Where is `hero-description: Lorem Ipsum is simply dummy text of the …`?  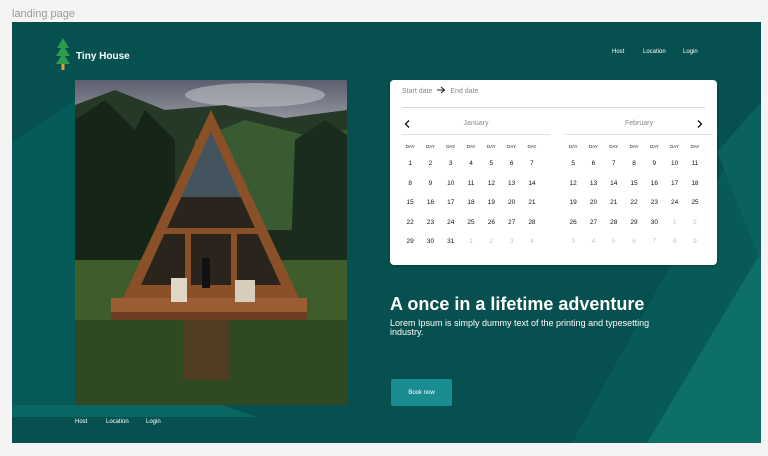
hero-description: Lorem Ipsum is simply dummy text of the … is located at coordinates (520, 327).